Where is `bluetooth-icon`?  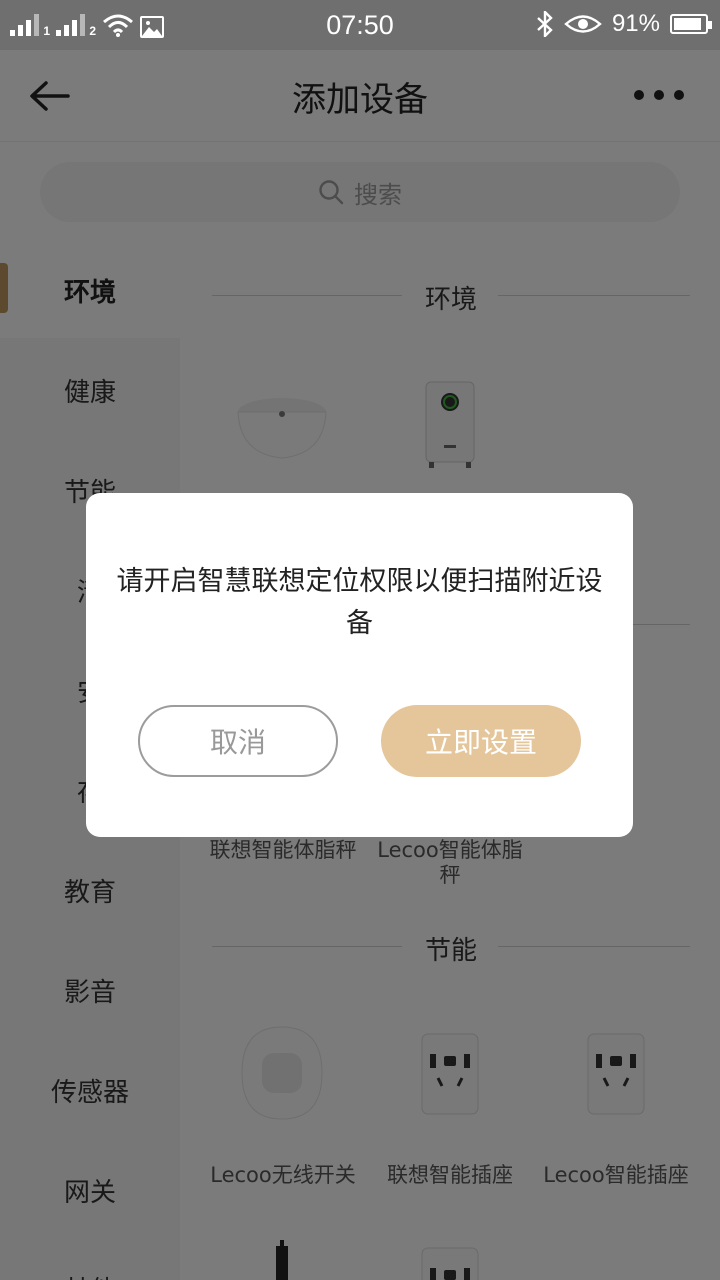
bluetooth-icon is located at coordinates (545, 24).